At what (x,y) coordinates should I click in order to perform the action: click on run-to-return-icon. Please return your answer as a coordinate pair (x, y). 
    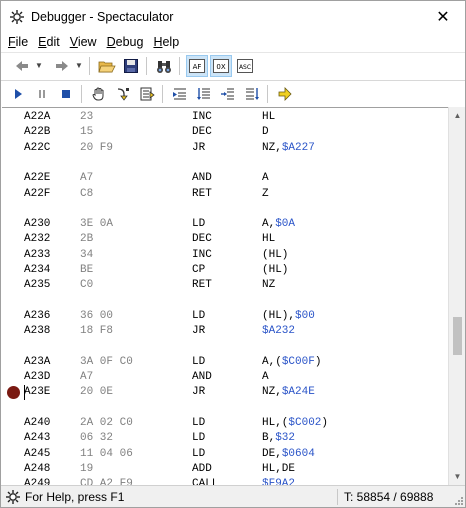
    Looking at the image, I should click on (203, 93).